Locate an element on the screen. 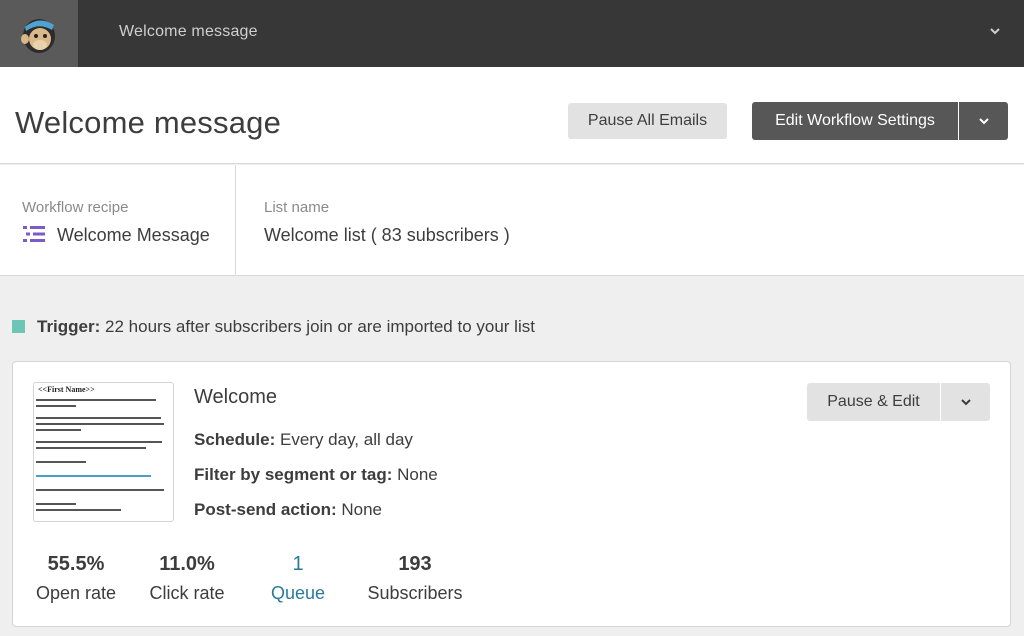 This screenshot has height=636, width=1024. workflow-recipe-value: Welcome Message is located at coordinates (133, 235).